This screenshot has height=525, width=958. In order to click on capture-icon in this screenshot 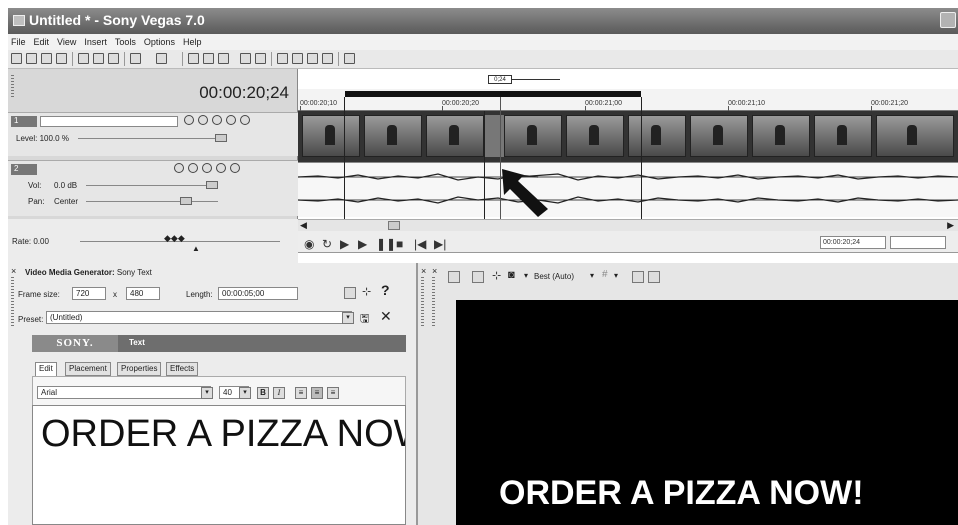, I will do `click(208, 58)`.